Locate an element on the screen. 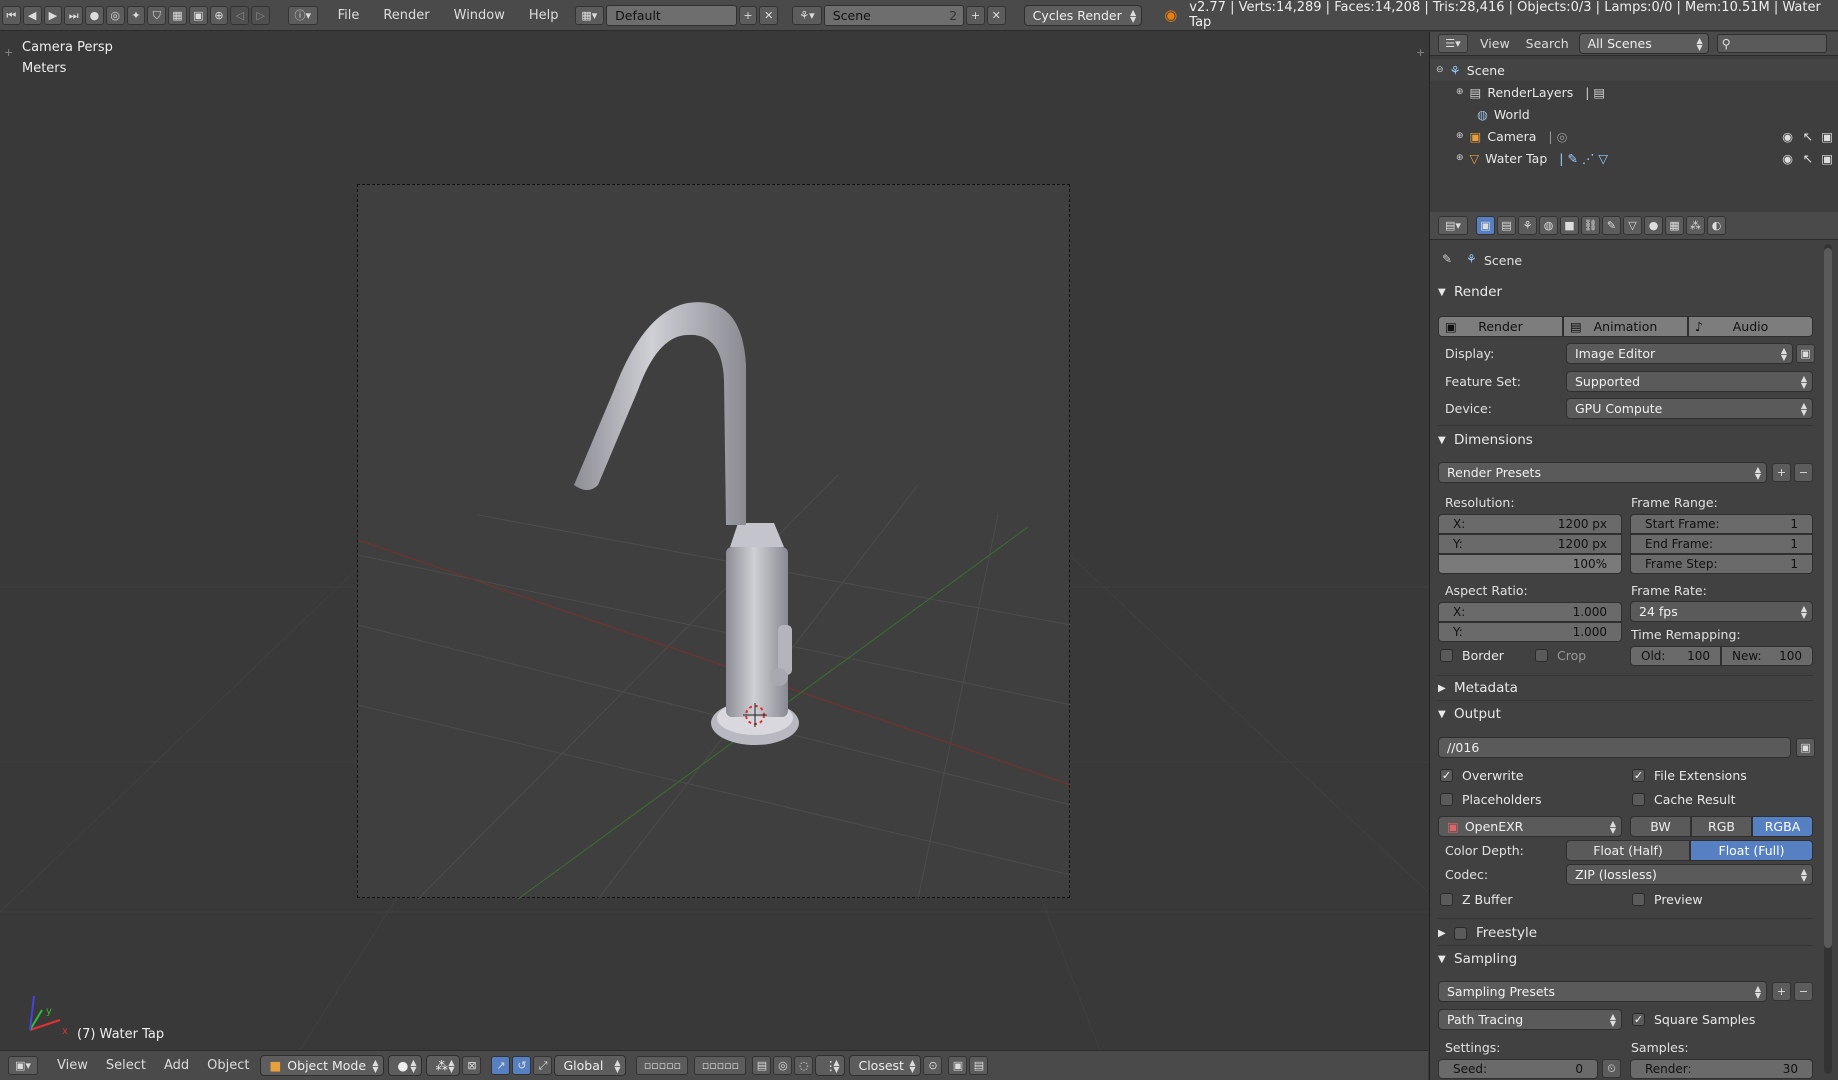 Image resolution: width=1838 pixels, height=1080 pixels. snap-align-icon: ⊙ is located at coordinates (933, 1065).